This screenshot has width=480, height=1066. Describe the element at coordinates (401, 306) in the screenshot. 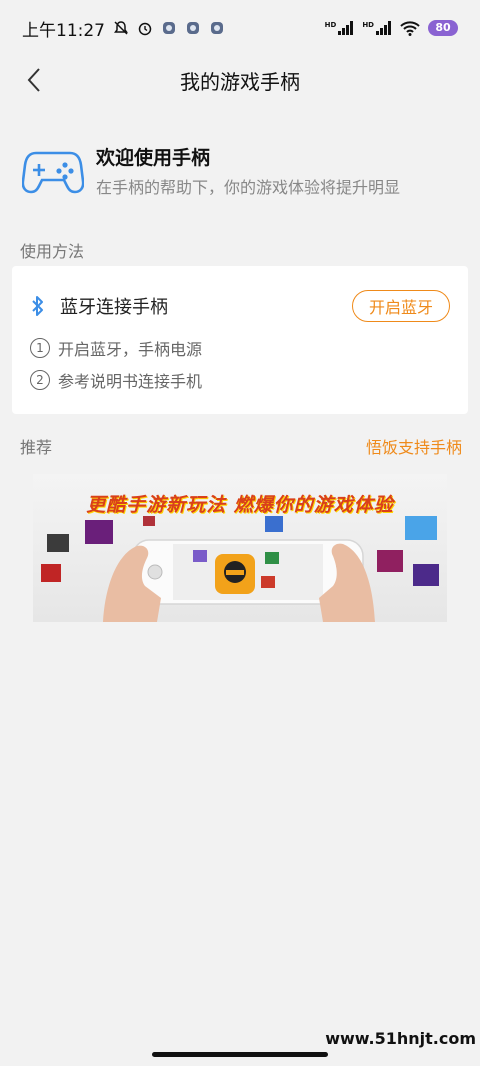

I see `enable-bluetooth-button: 开启蓝牙` at that location.